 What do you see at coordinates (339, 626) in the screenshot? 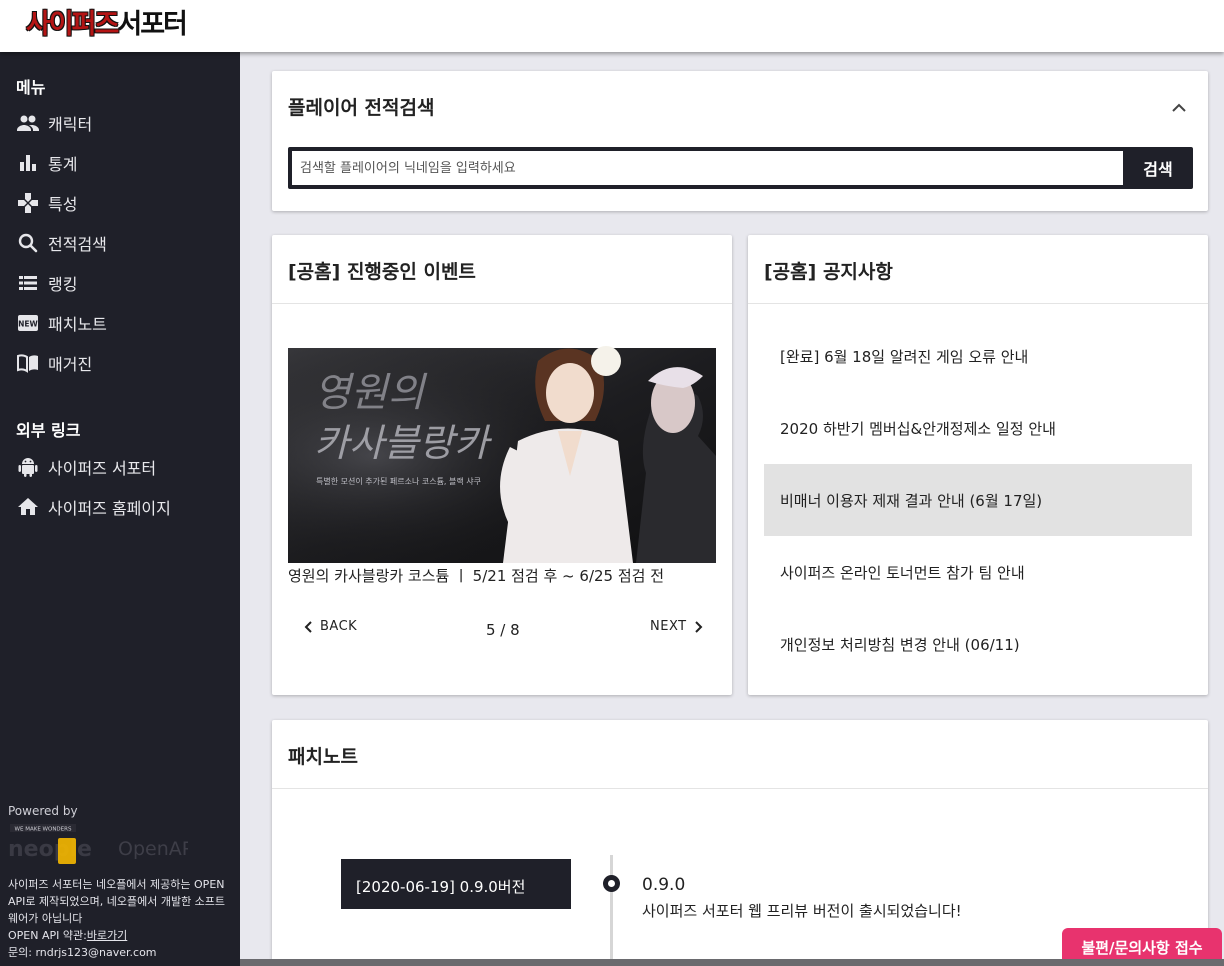
I see `back-label: BACK` at bounding box center [339, 626].